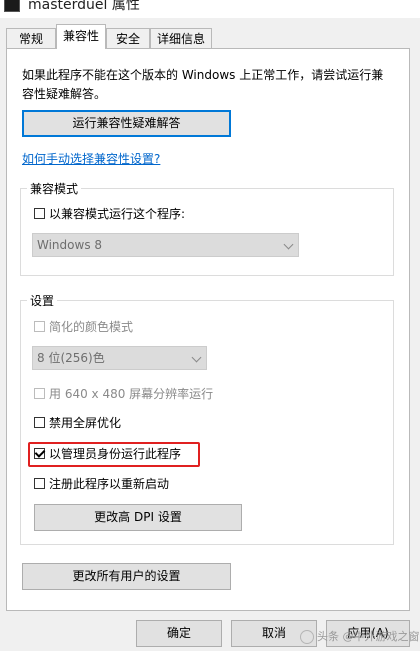 Image resolution: width=420 pixels, height=651 pixels. What do you see at coordinates (368, 636) in the screenshot?
I see `watermark-text: 头条 @中外游戏之窗` at bounding box center [368, 636].